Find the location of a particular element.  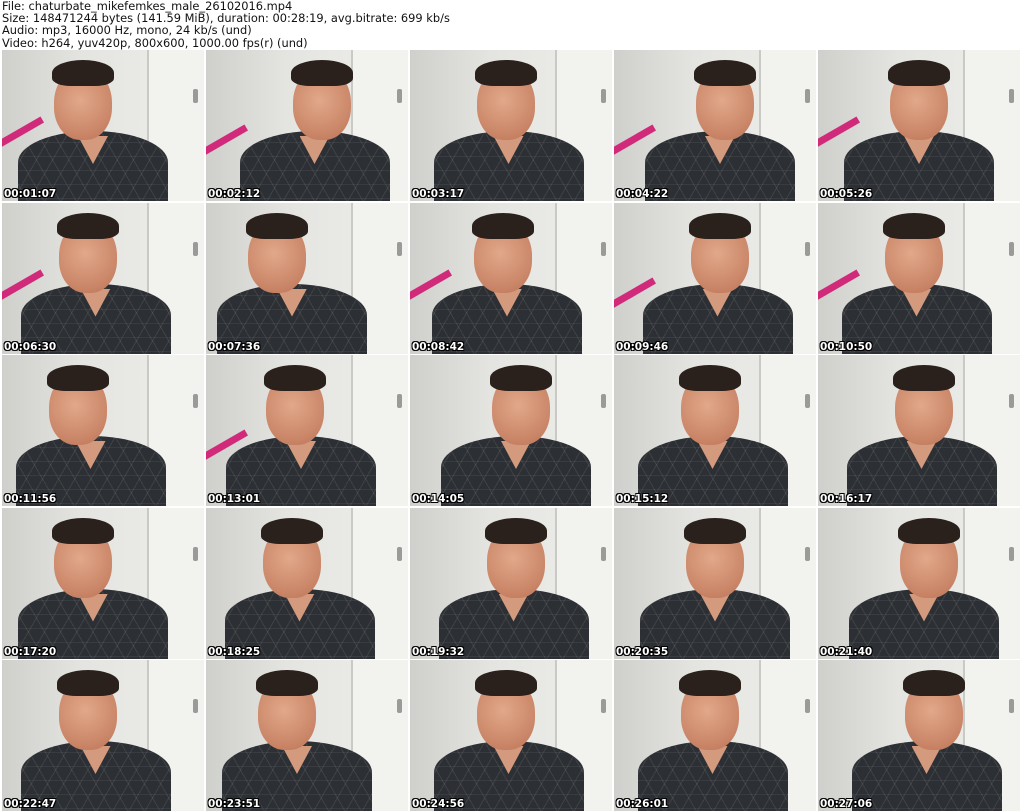

thumbnail-timestamp: 00:26:01 is located at coordinates (642, 804).